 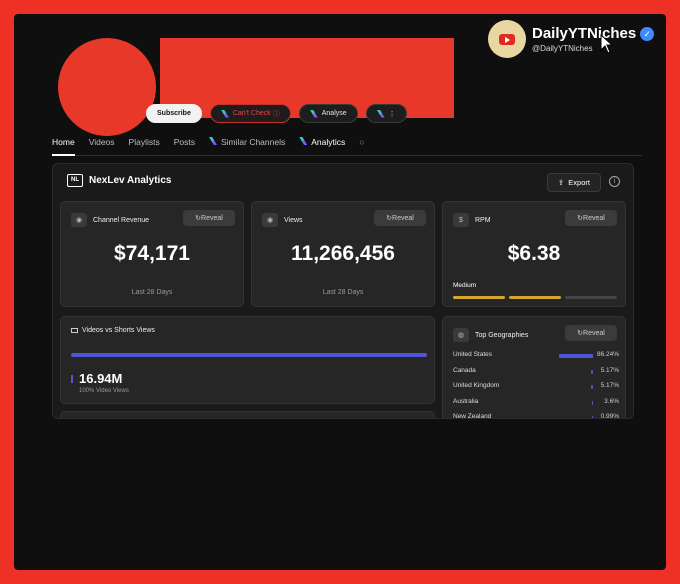 What do you see at coordinates (591, 218) in the screenshot?
I see `reveal-rpm-button: ↻ Reveal` at bounding box center [591, 218].